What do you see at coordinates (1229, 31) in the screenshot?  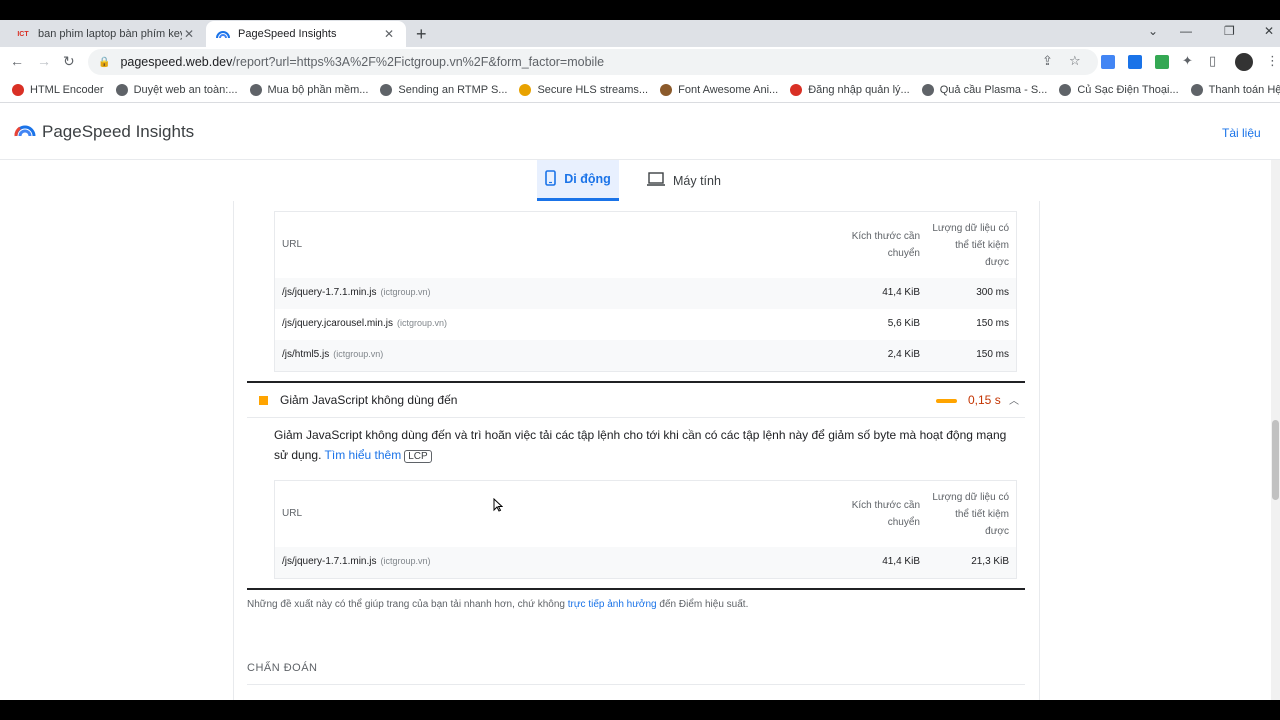 I see `restore-icon: ❐` at bounding box center [1229, 31].